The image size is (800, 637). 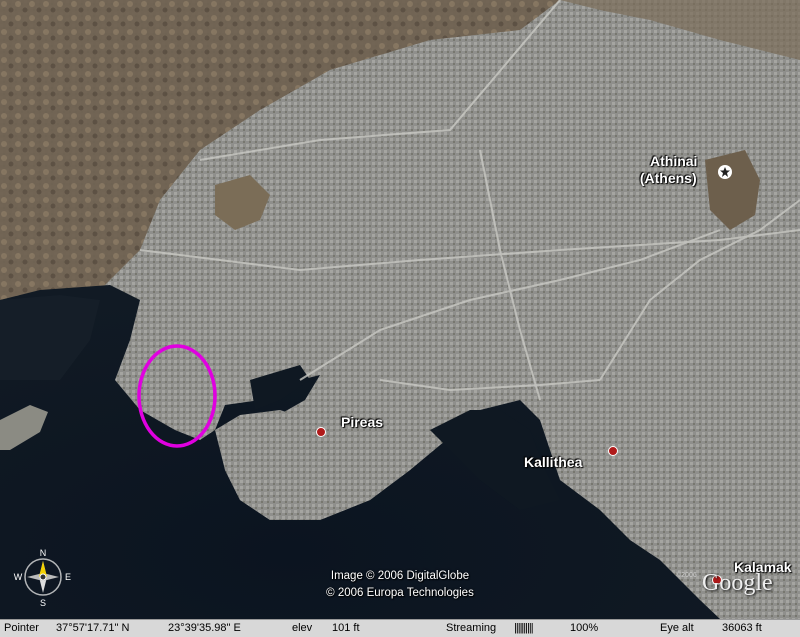 I want to click on pointer-label: Pointer, so click(x=21, y=628).